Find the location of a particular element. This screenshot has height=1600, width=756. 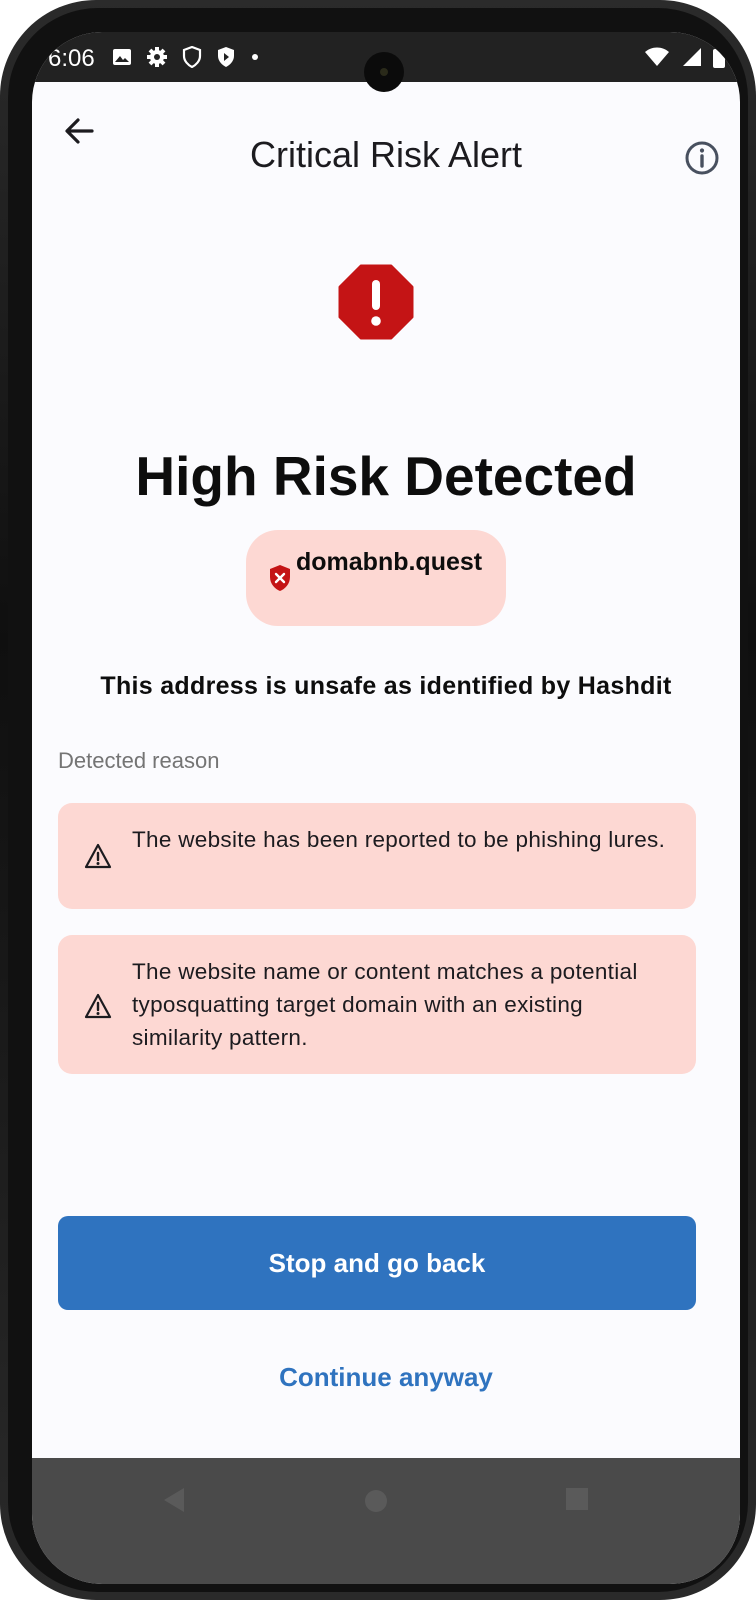

info-button is located at coordinates (702, 158).